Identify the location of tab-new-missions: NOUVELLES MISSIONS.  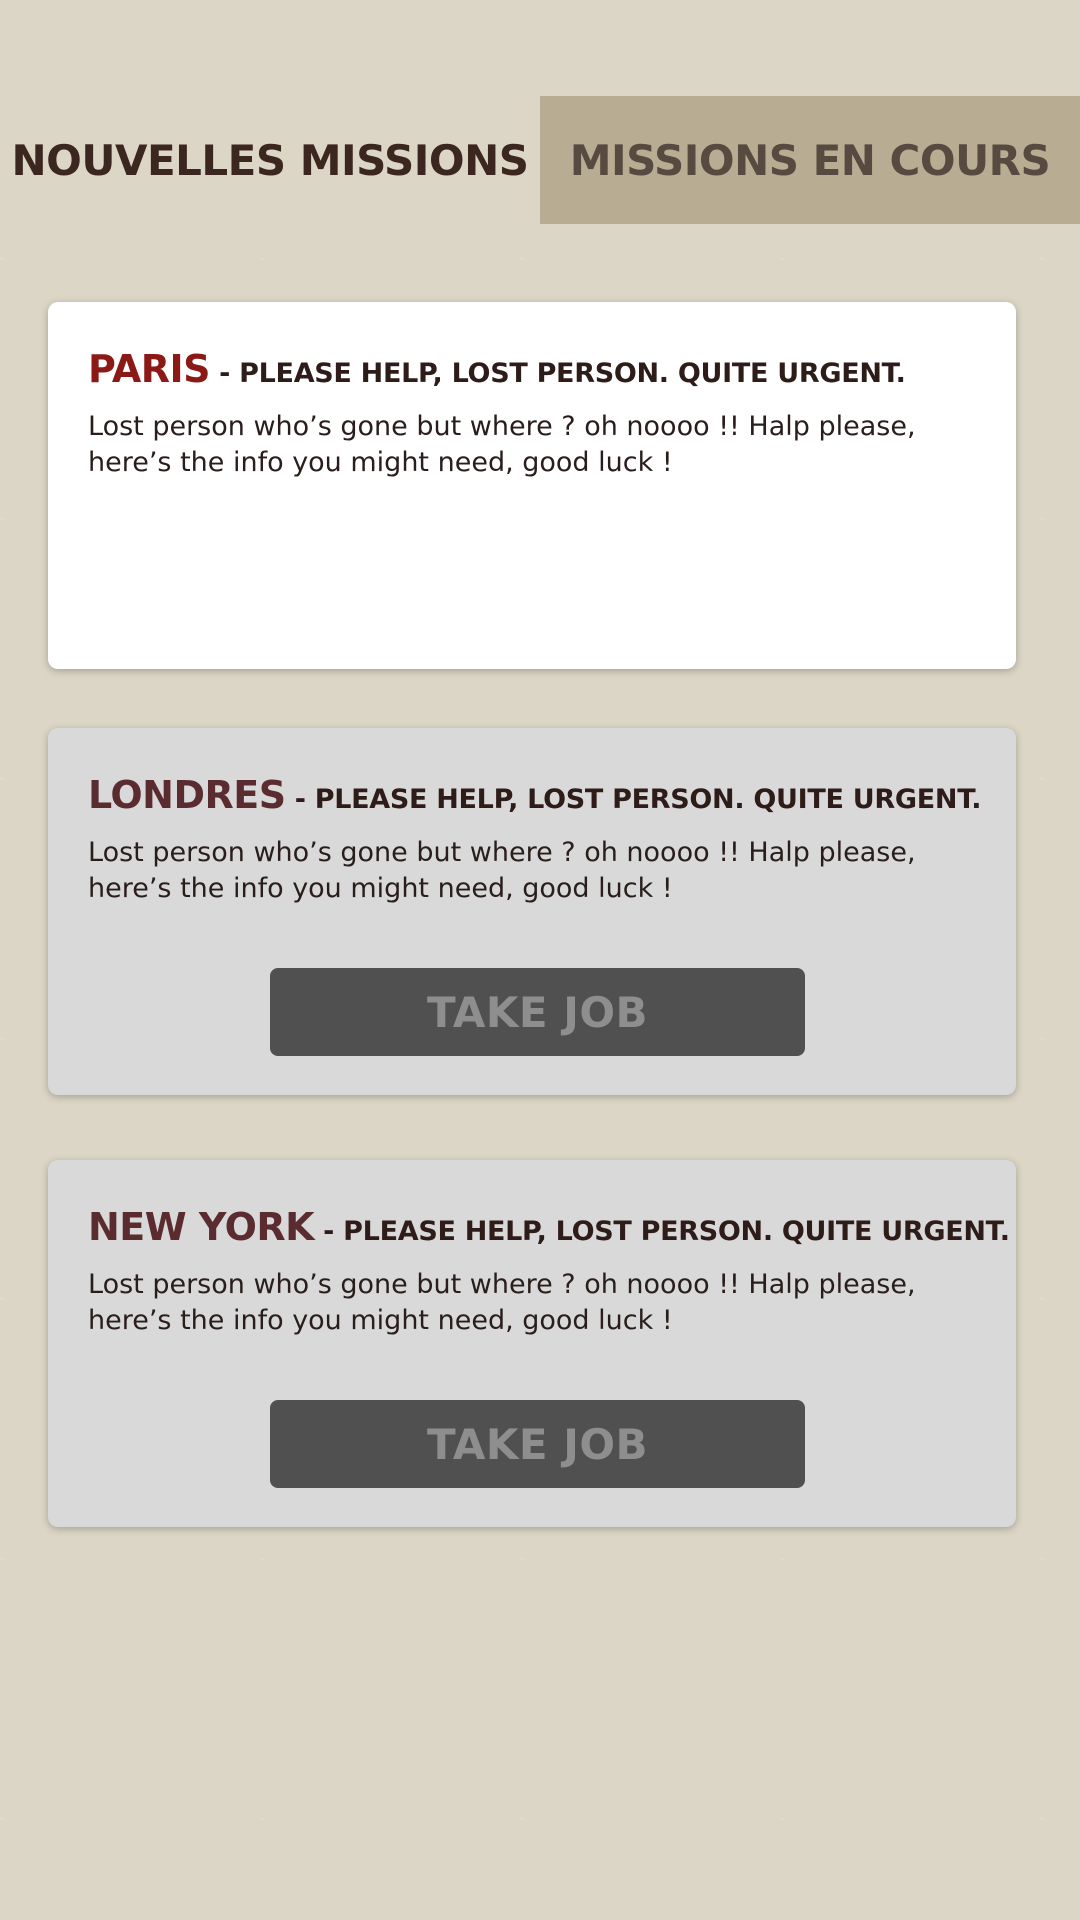
(270, 160).